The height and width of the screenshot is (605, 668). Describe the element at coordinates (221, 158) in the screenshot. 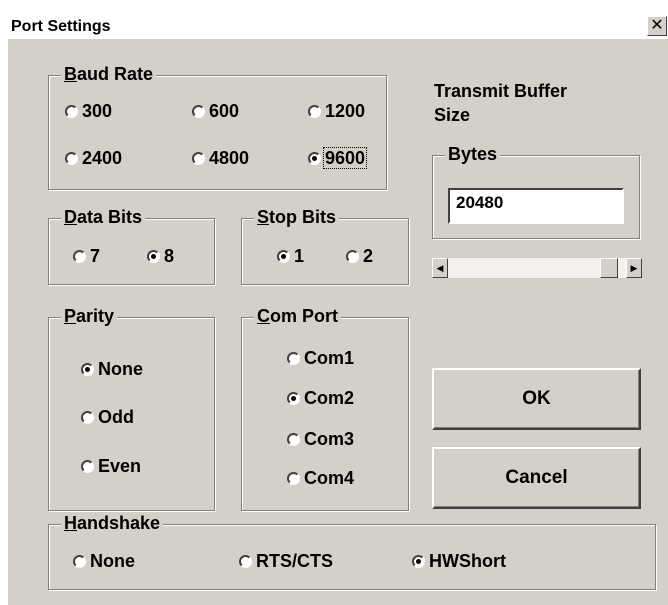

I see `baud-4800-radio: 4800` at that location.